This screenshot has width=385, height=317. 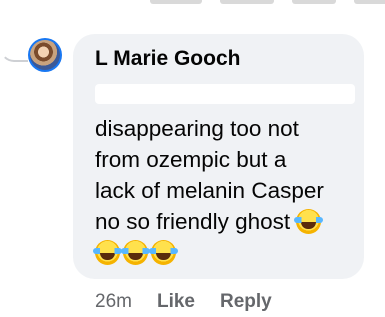 What do you see at coordinates (197, 128) in the screenshot?
I see `comment-text-line: disappearing too not` at bounding box center [197, 128].